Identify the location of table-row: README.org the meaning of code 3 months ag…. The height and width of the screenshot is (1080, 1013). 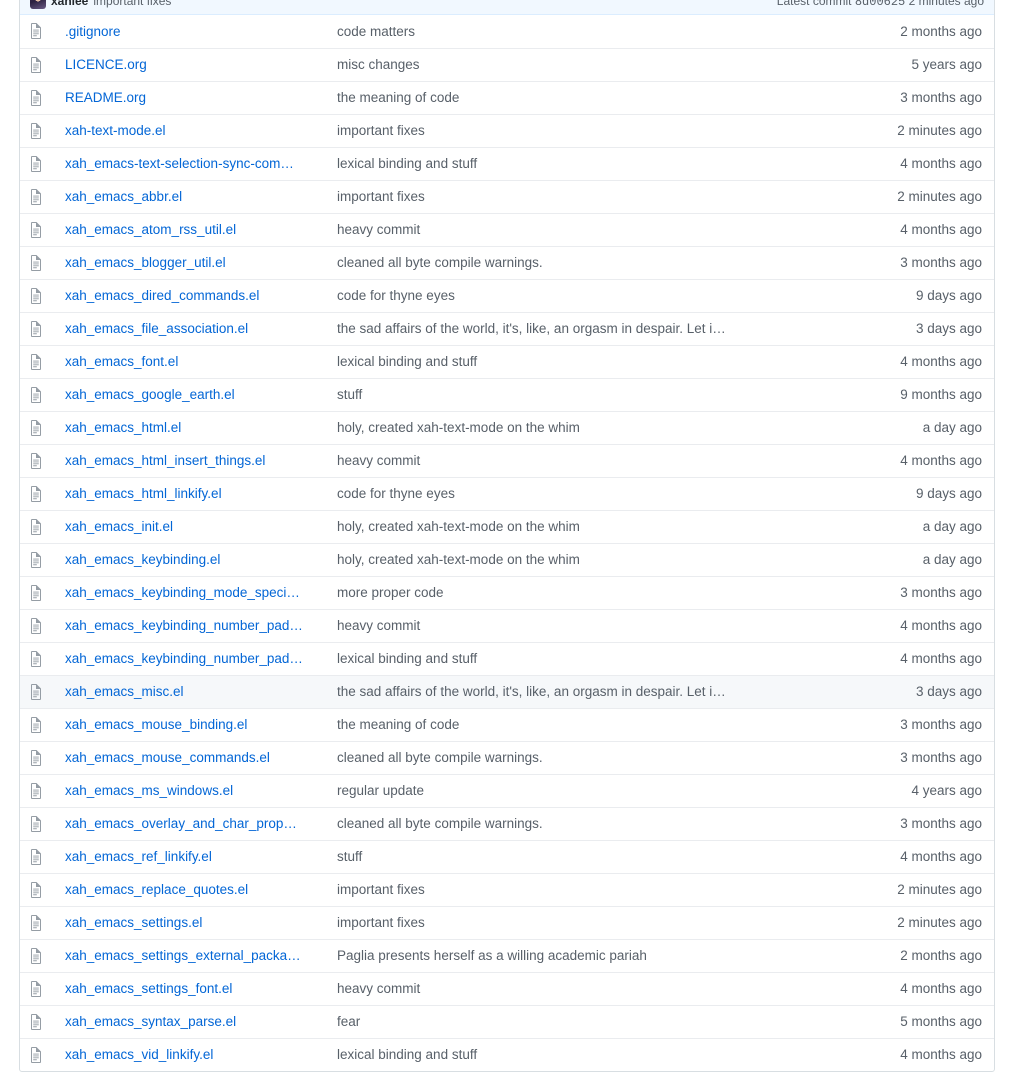
(507, 97).